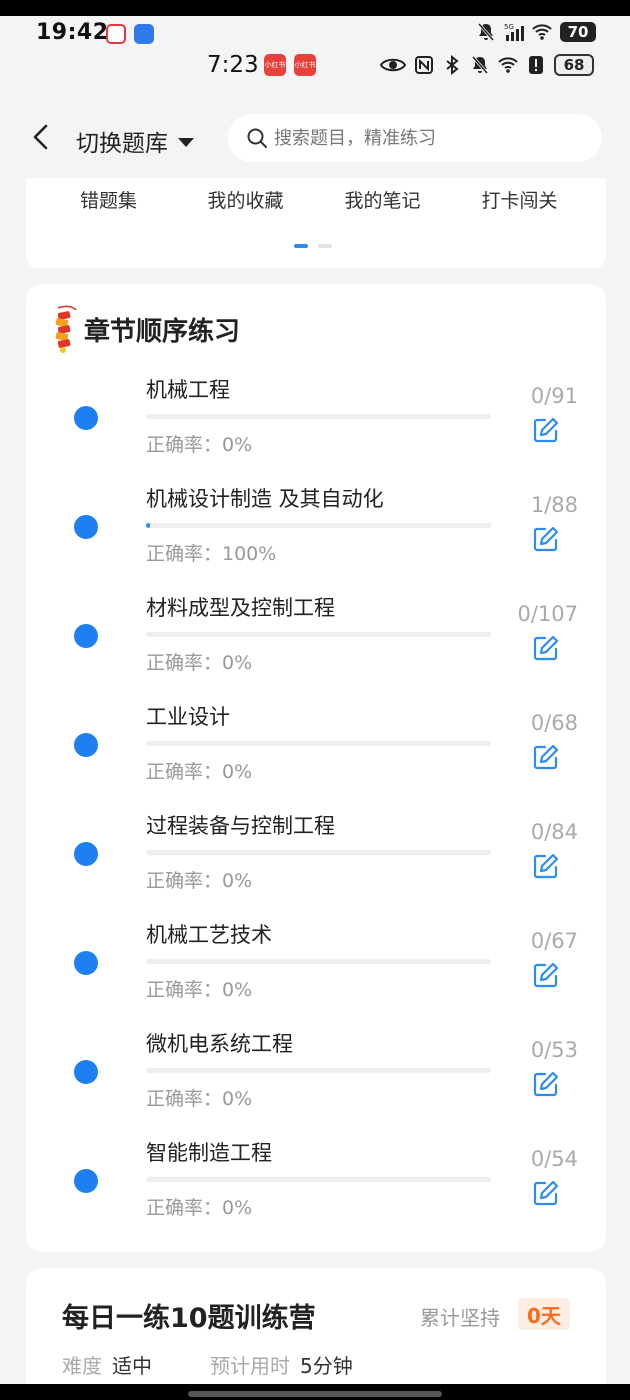 The height and width of the screenshot is (1400, 630). Describe the element at coordinates (108, 199) in the screenshot. I see `tool-wrong-questions: 错题集` at that location.